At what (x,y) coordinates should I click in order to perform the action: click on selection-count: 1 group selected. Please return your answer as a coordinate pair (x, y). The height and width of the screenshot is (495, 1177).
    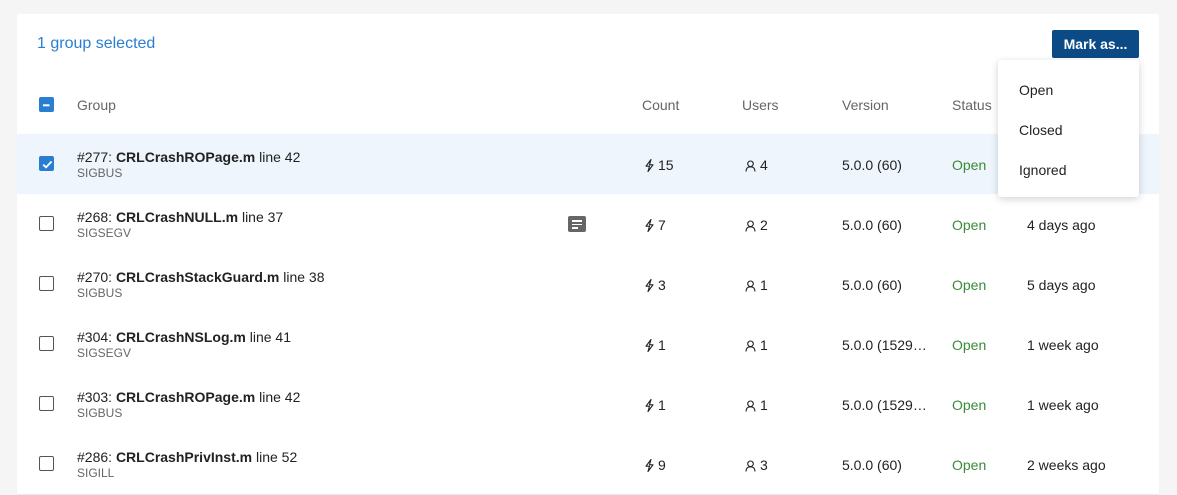
    Looking at the image, I should click on (96, 43).